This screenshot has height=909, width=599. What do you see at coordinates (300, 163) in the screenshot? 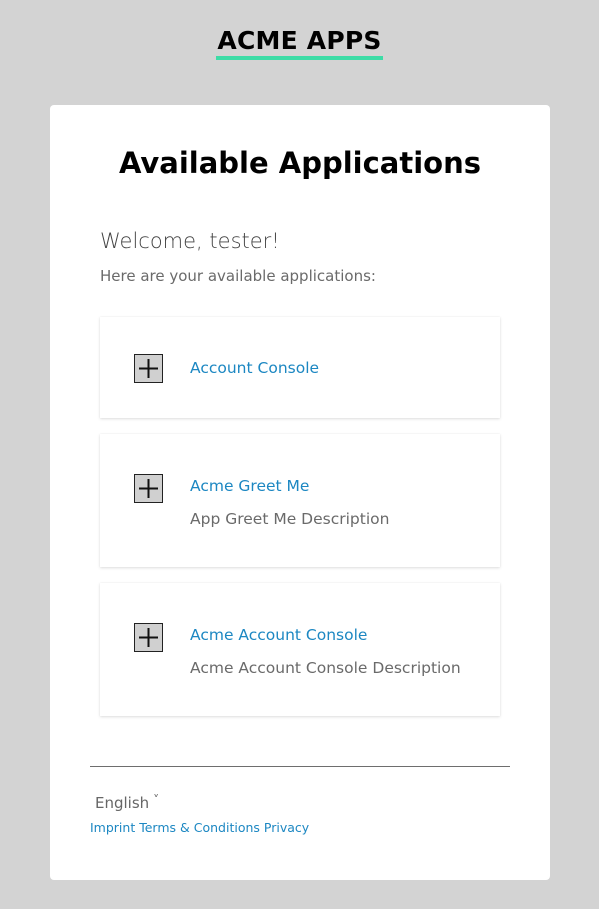
I see `page-title: Available Applications` at bounding box center [300, 163].